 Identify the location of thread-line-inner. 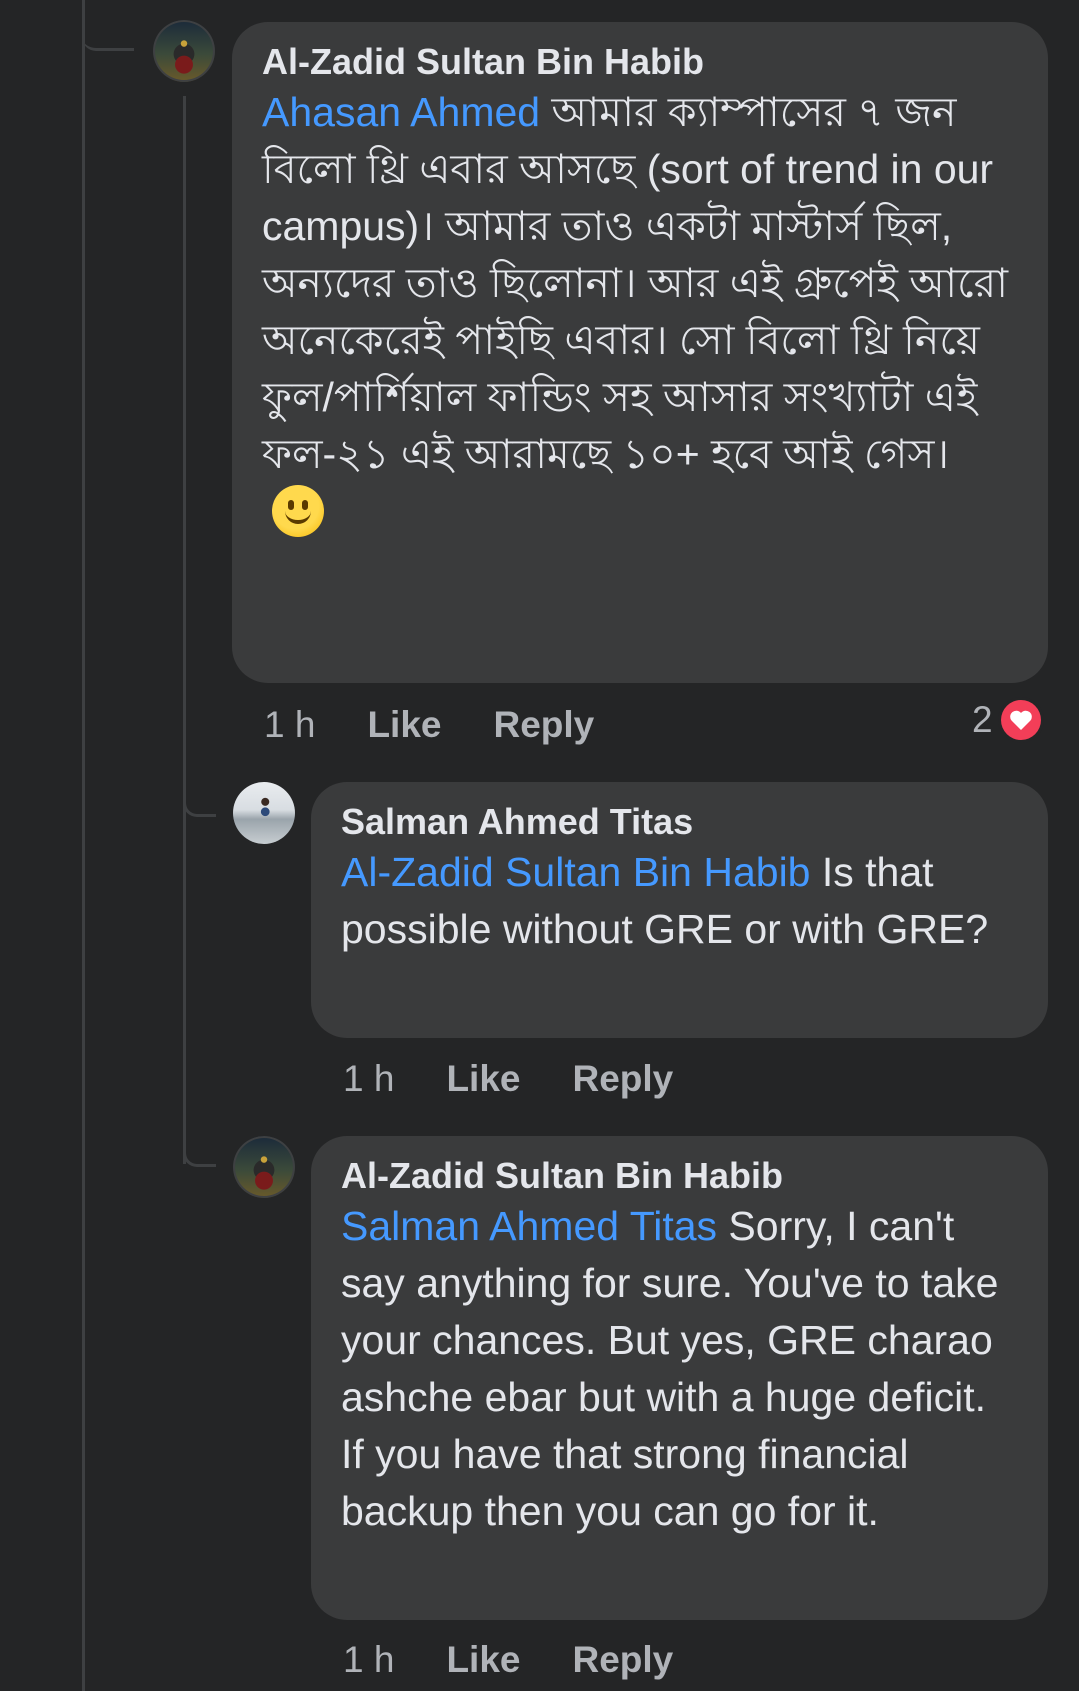
(184, 630).